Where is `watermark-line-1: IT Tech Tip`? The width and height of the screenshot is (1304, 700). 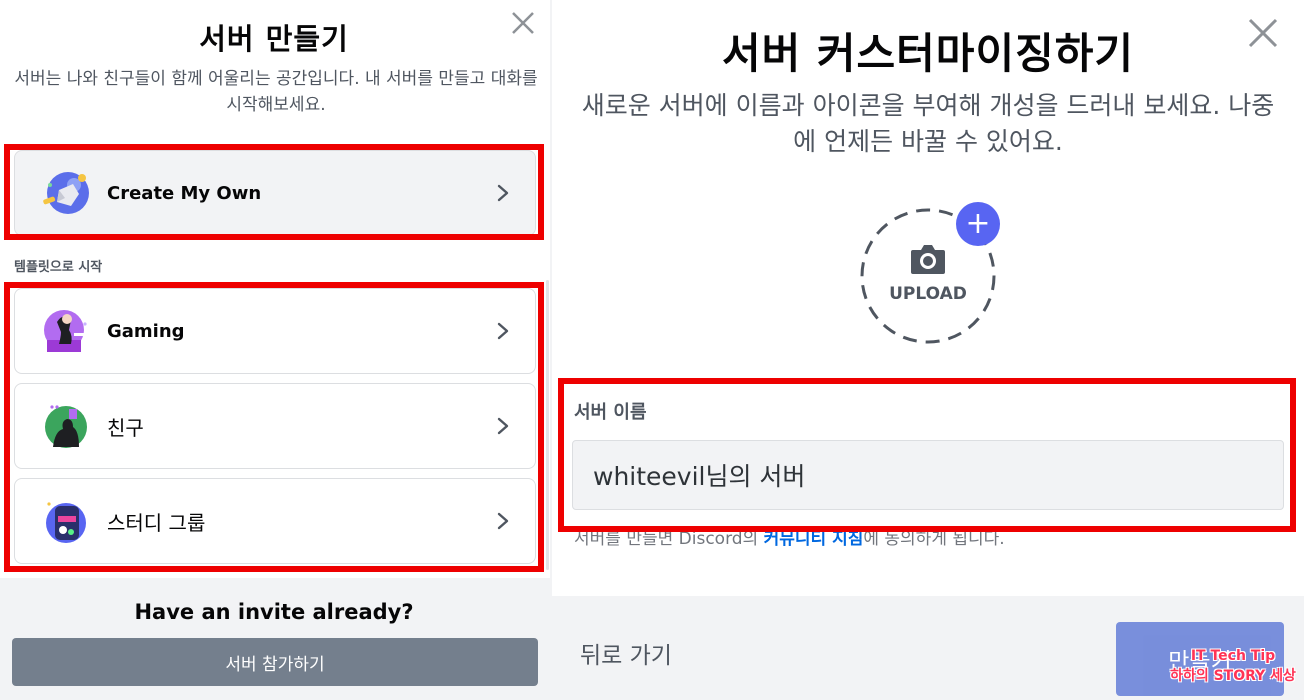
watermark-line-1: IT Tech Tip is located at coordinates (1233, 656).